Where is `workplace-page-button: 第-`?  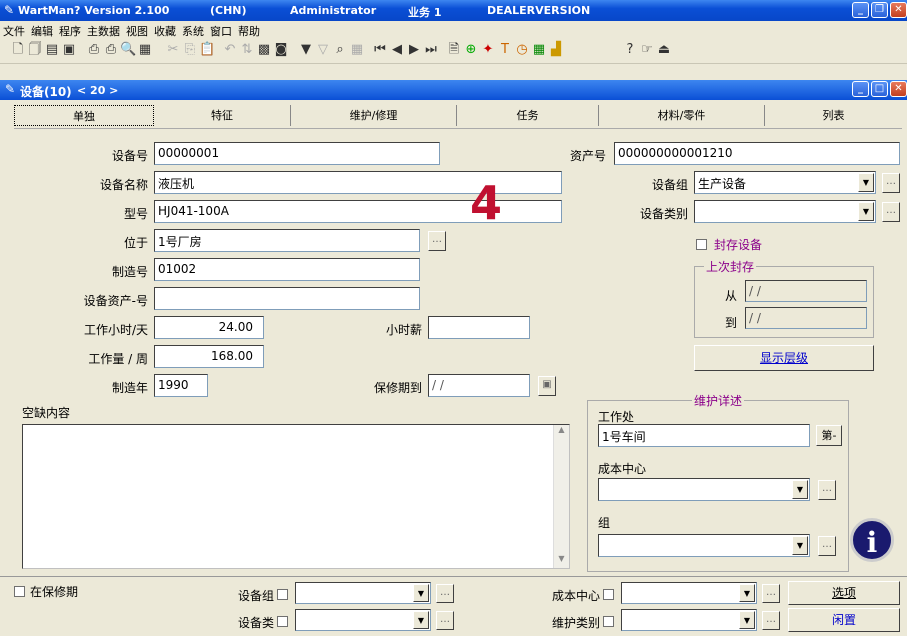
workplace-page-button: 第- is located at coordinates (829, 435).